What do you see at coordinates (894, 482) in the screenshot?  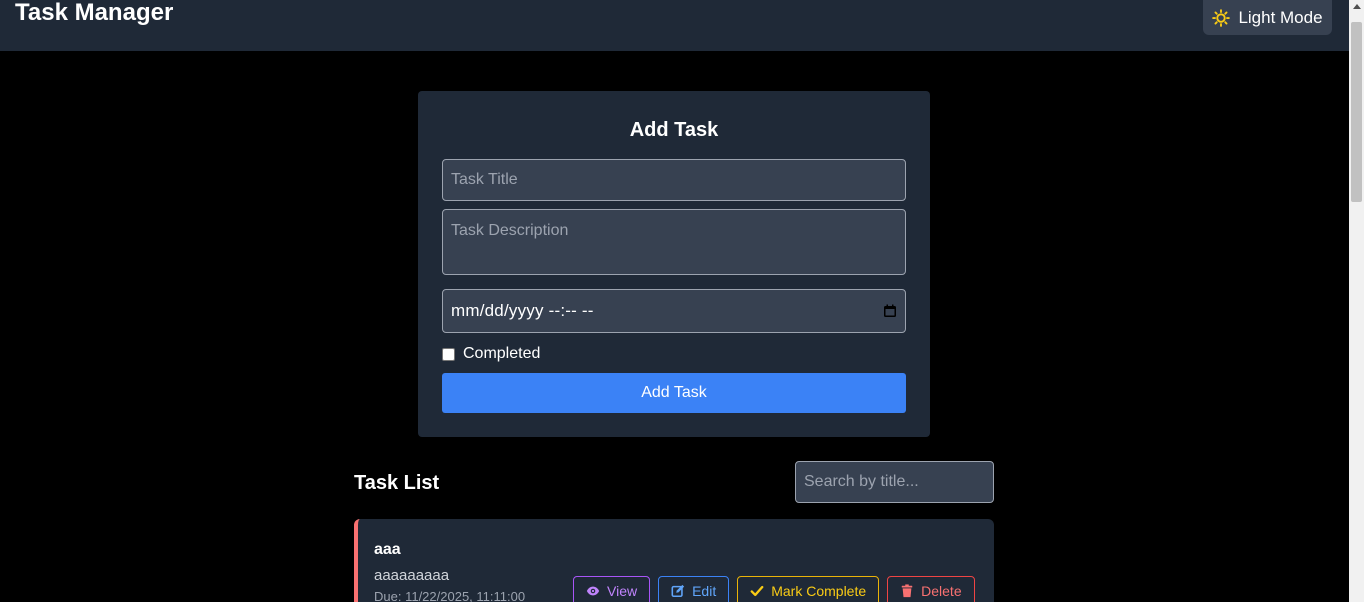 I see `search-input` at bounding box center [894, 482].